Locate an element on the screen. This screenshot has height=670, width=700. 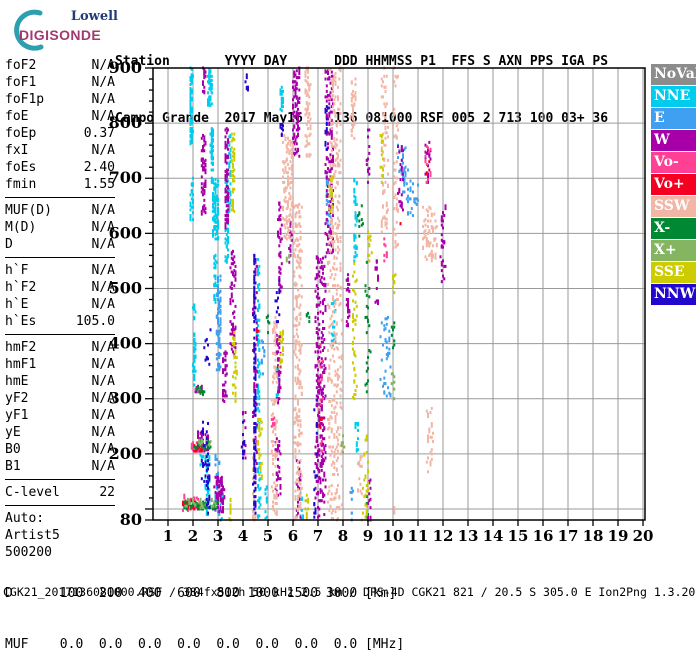
y-tick-label: 80 is located at coordinates (131, 519).